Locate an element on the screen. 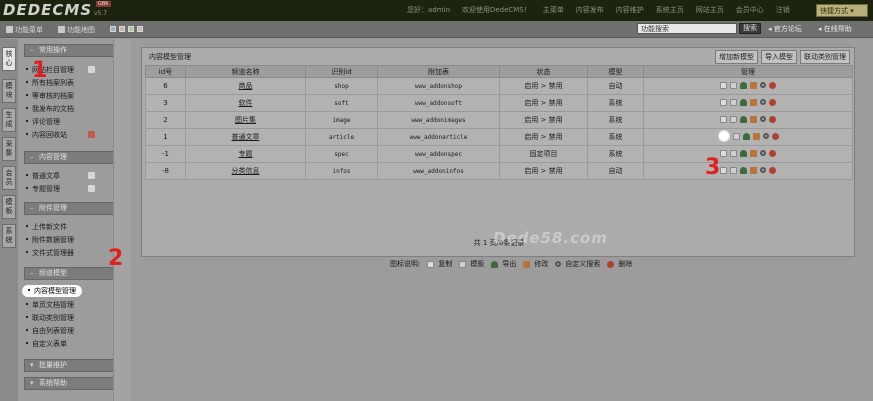  nav-site-home: 网站主页 is located at coordinates (710, 10).